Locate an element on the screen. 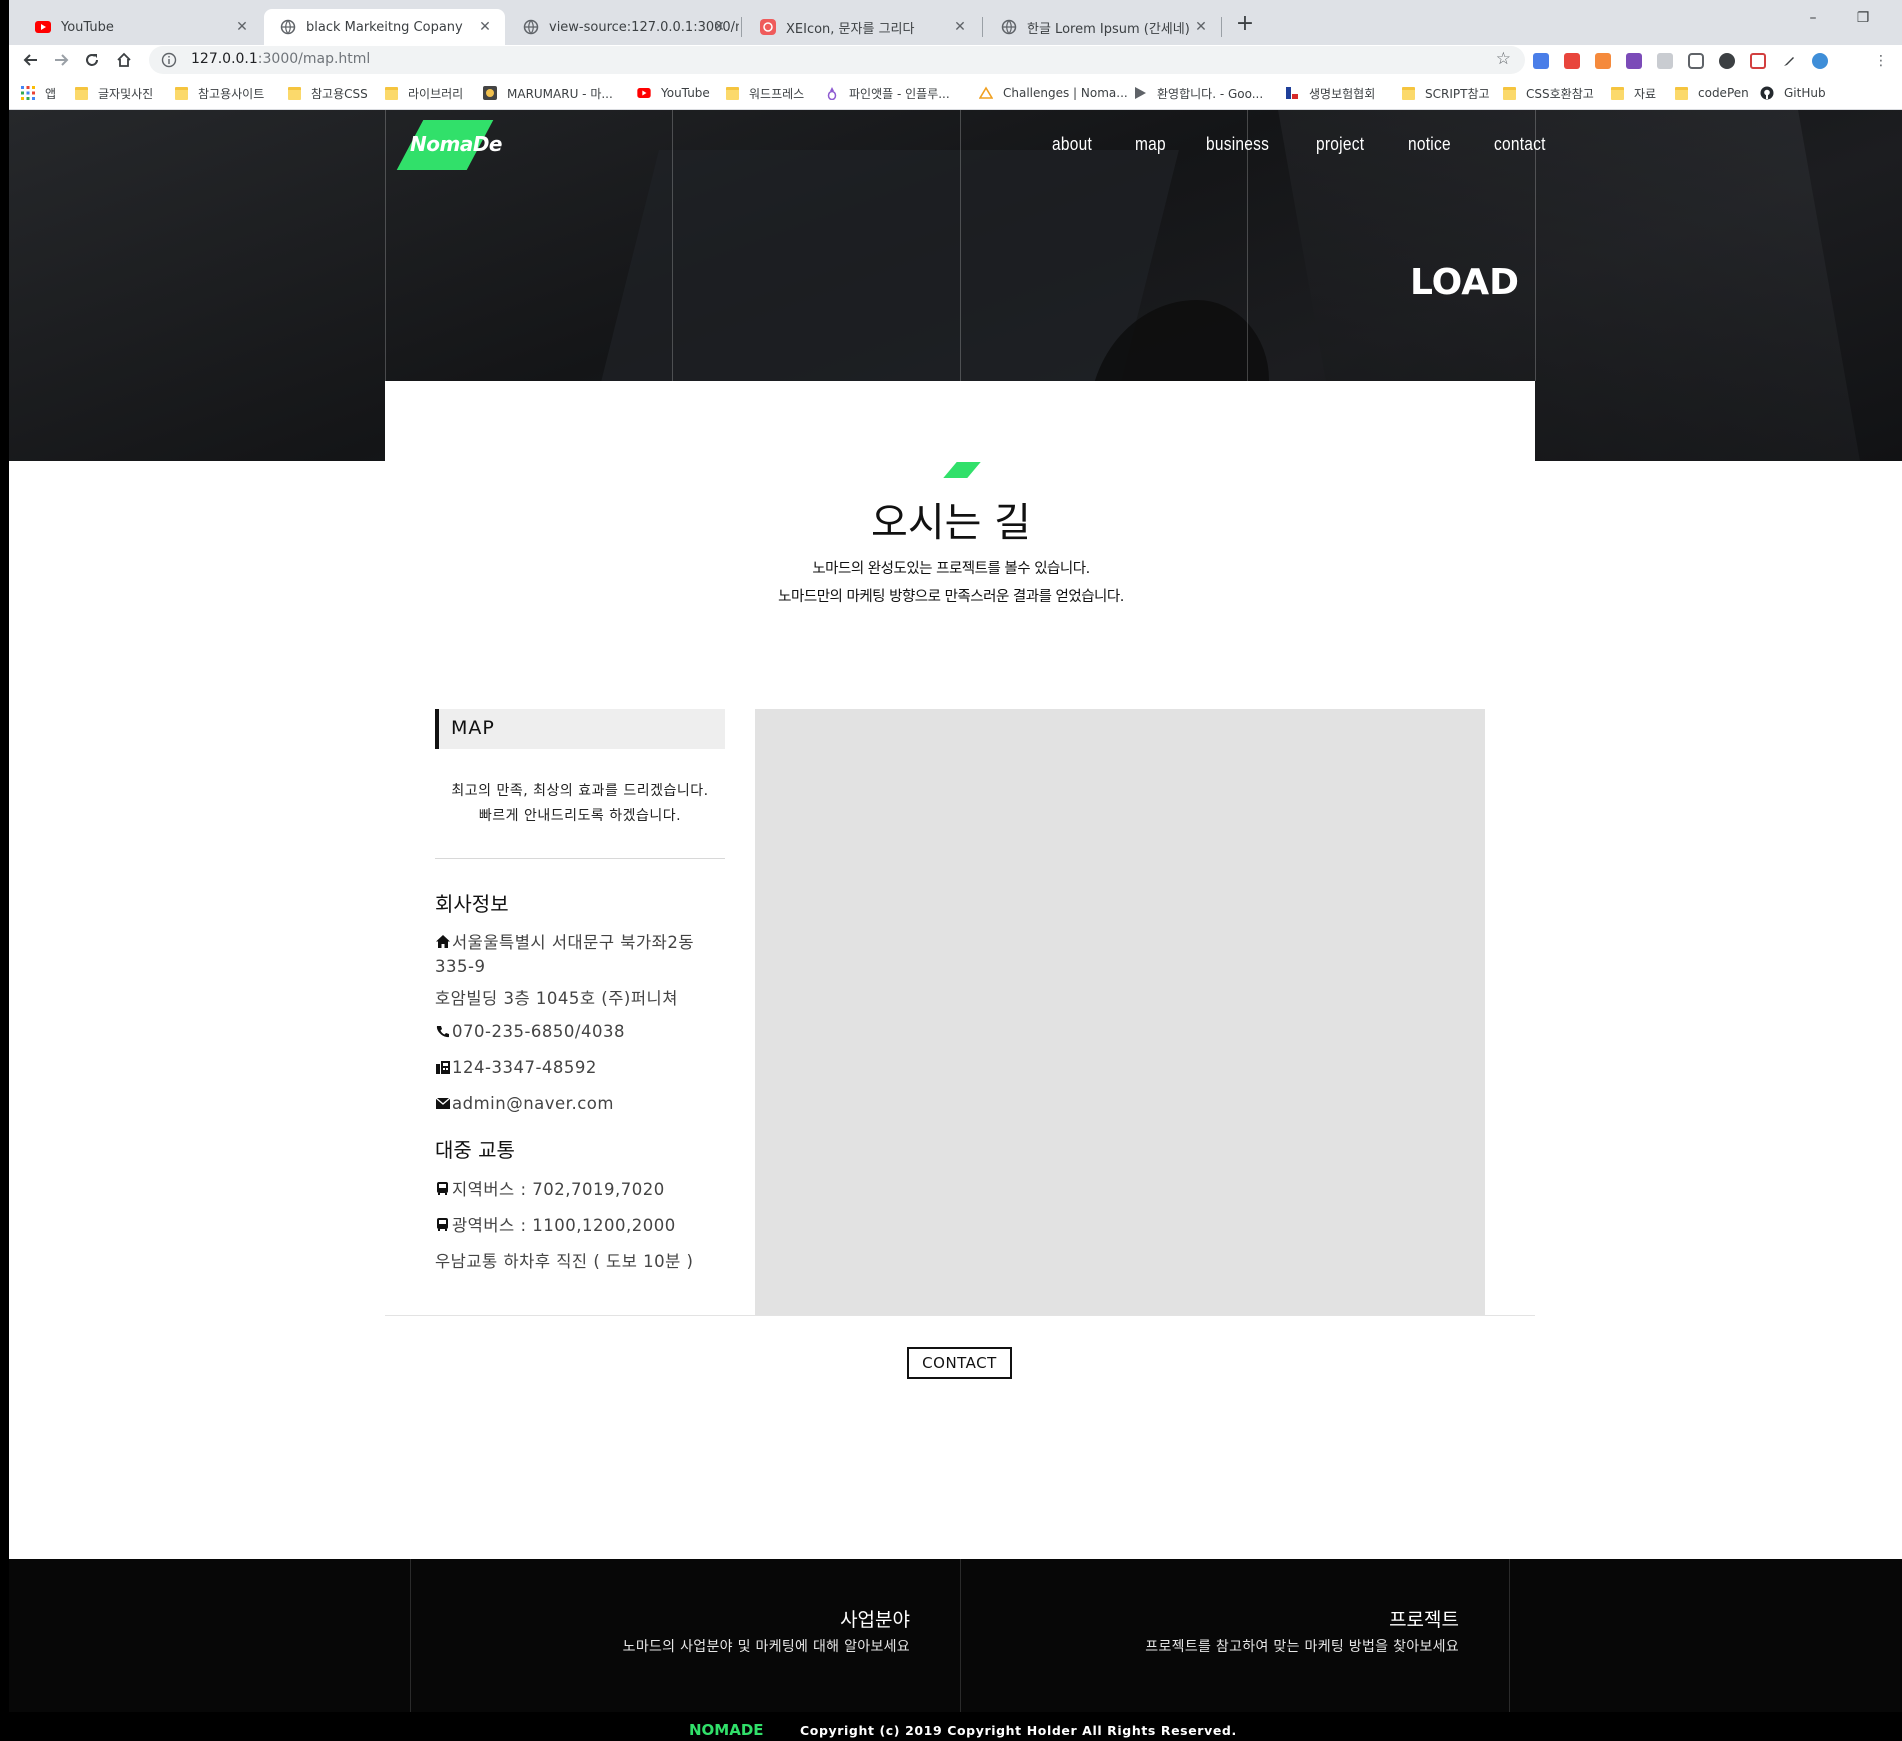  map-embed is located at coordinates (1120, 1012).